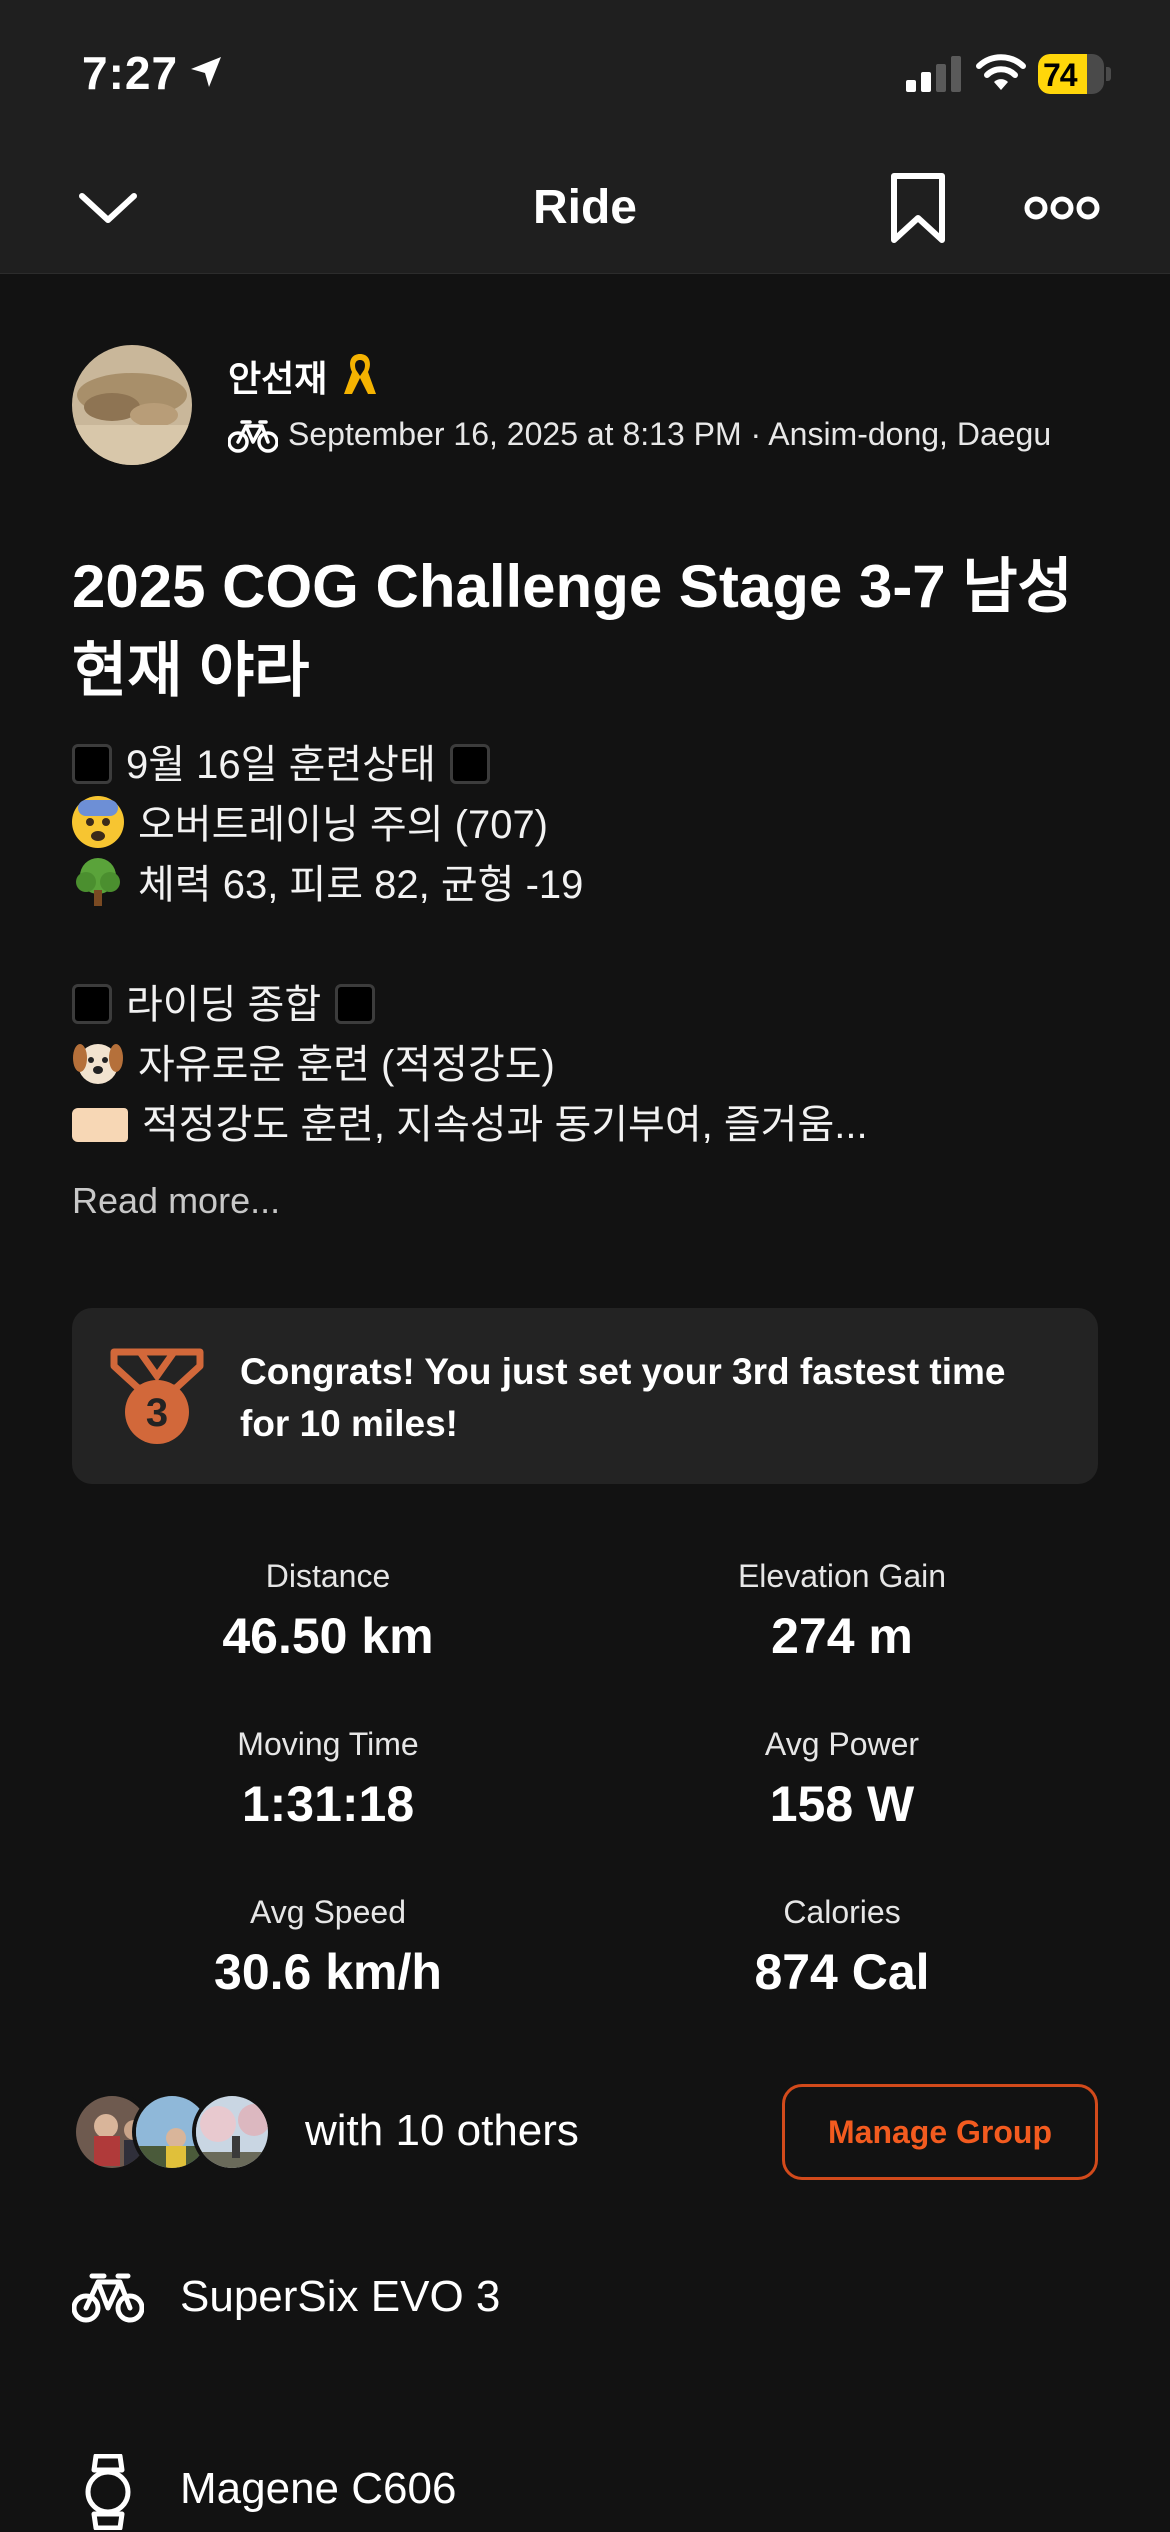 The image size is (1170, 2532). Describe the element at coordinates (157, 1413) in the screenshot. I see `medal-rank: 3` at that location.